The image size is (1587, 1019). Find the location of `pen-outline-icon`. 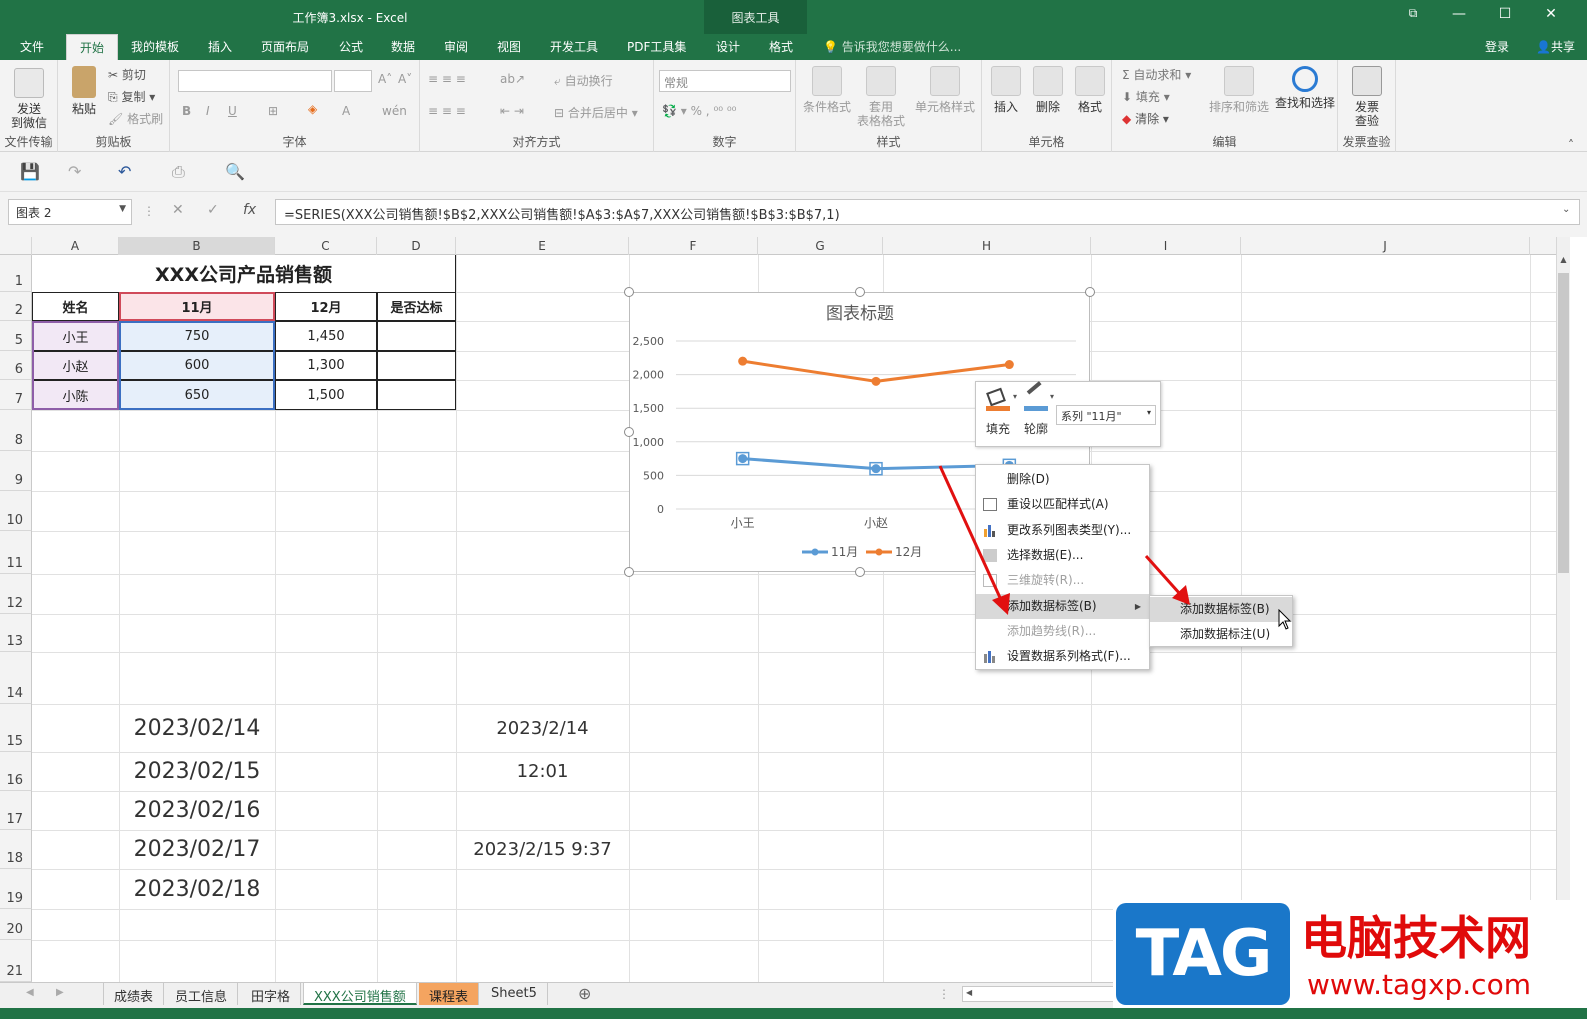

pen-outline-icon is located at coordinates (1036, 396).